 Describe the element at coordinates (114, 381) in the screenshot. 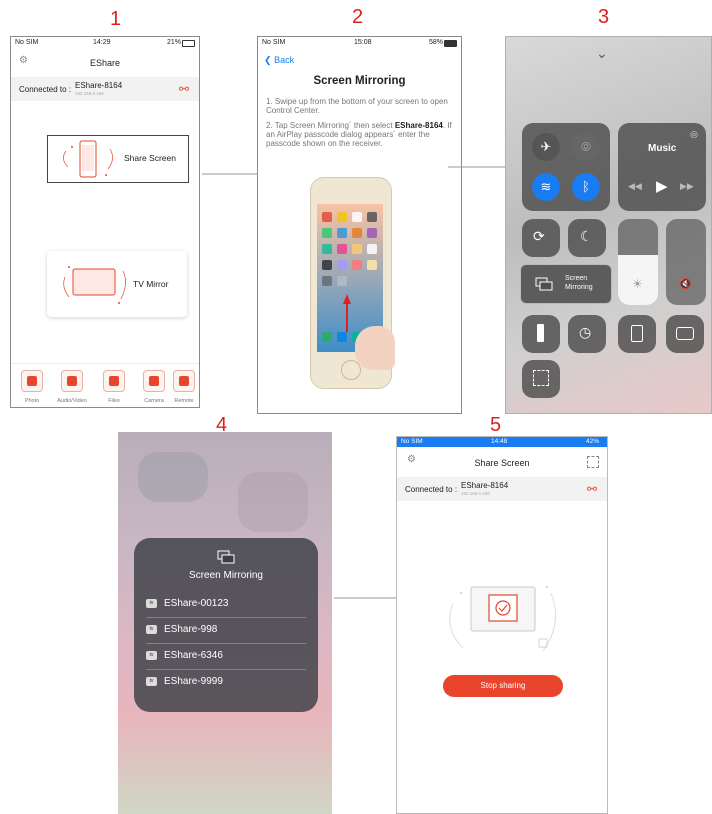

I see `folder-icon` at that location.